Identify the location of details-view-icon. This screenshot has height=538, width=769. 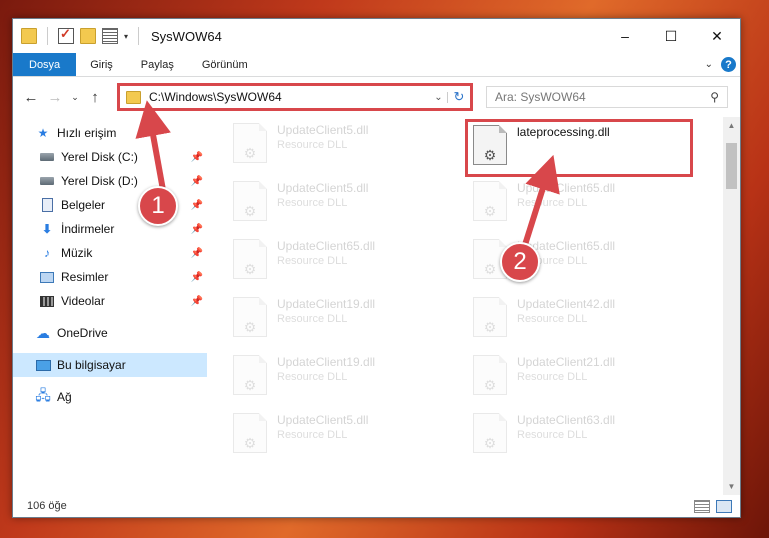
(702, 506).